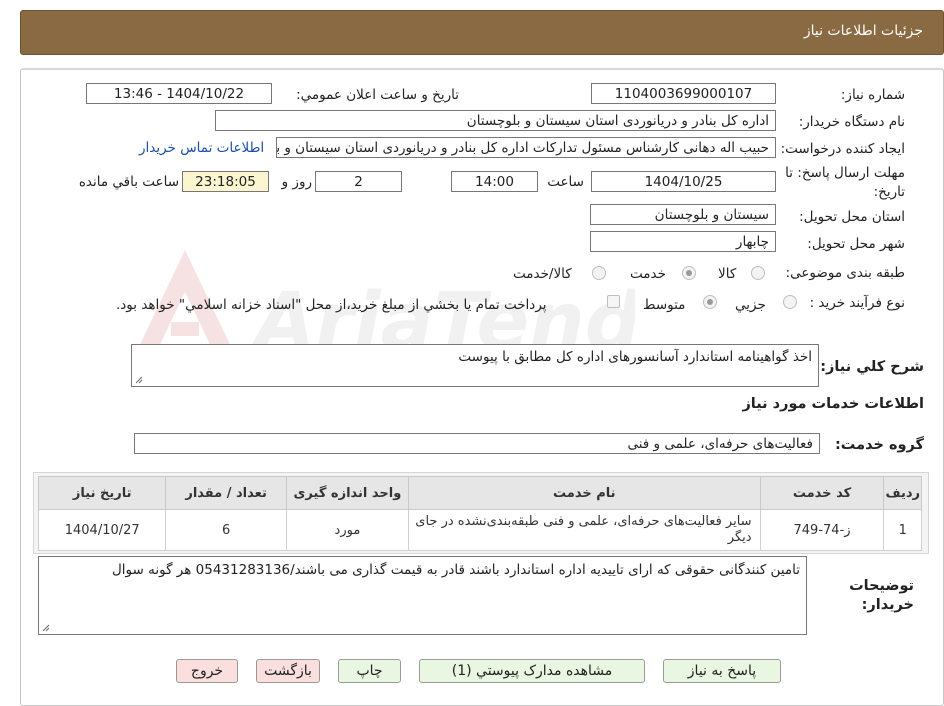 This screenshot has width=944, height=706. What do you see at coordinates (845, 173) in the screenshot?
I see `deadline-label: مهلت ارسال پاسخ: تا` at bounding box center [845, 173].